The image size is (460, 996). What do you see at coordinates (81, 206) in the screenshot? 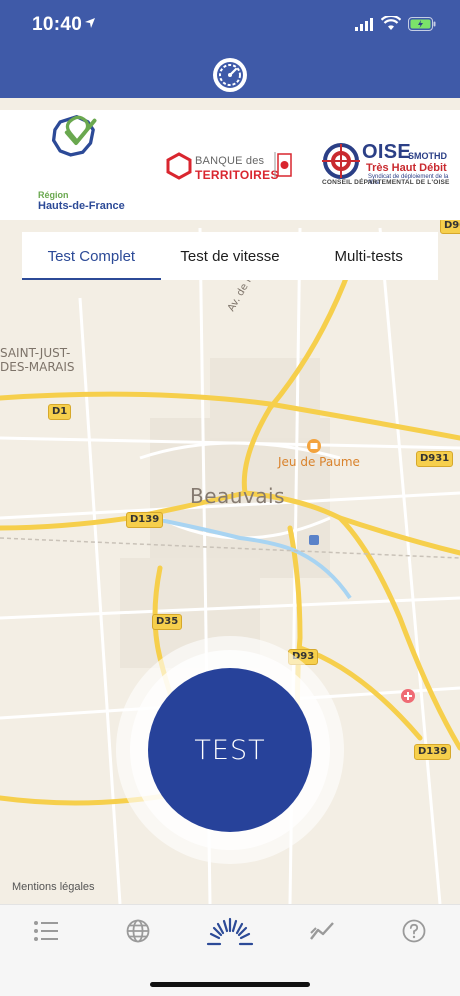
I see `region-name: Hauts-de-France` at bounding box center [81, 206].